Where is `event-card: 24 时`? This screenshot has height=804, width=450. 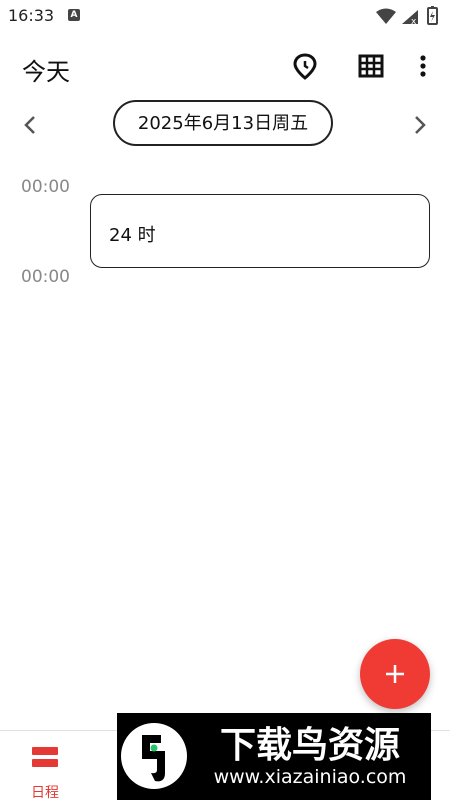
event-card: 24 时 is located at coordinates (260, 231).